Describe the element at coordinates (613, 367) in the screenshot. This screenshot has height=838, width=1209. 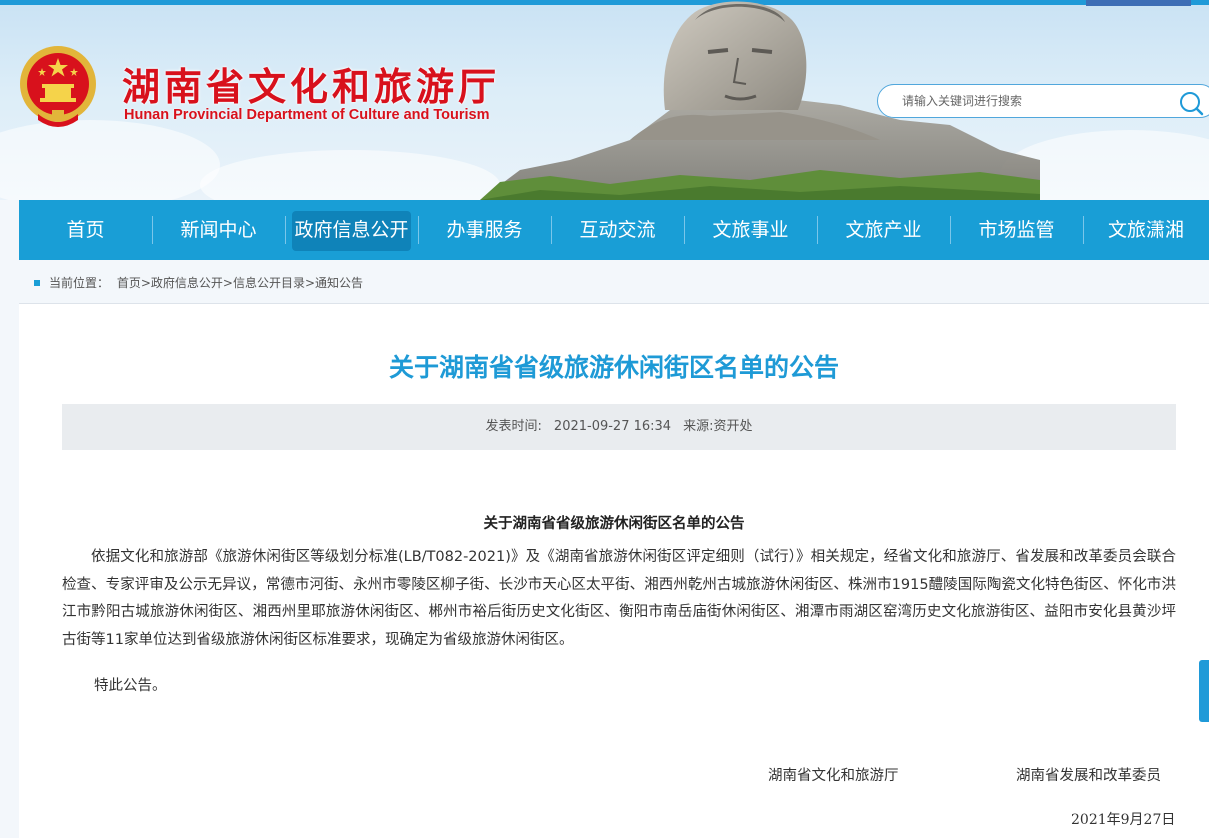
I see `article-title: 关于湖南省省级旅游休闲街区名单的公告` at that location.